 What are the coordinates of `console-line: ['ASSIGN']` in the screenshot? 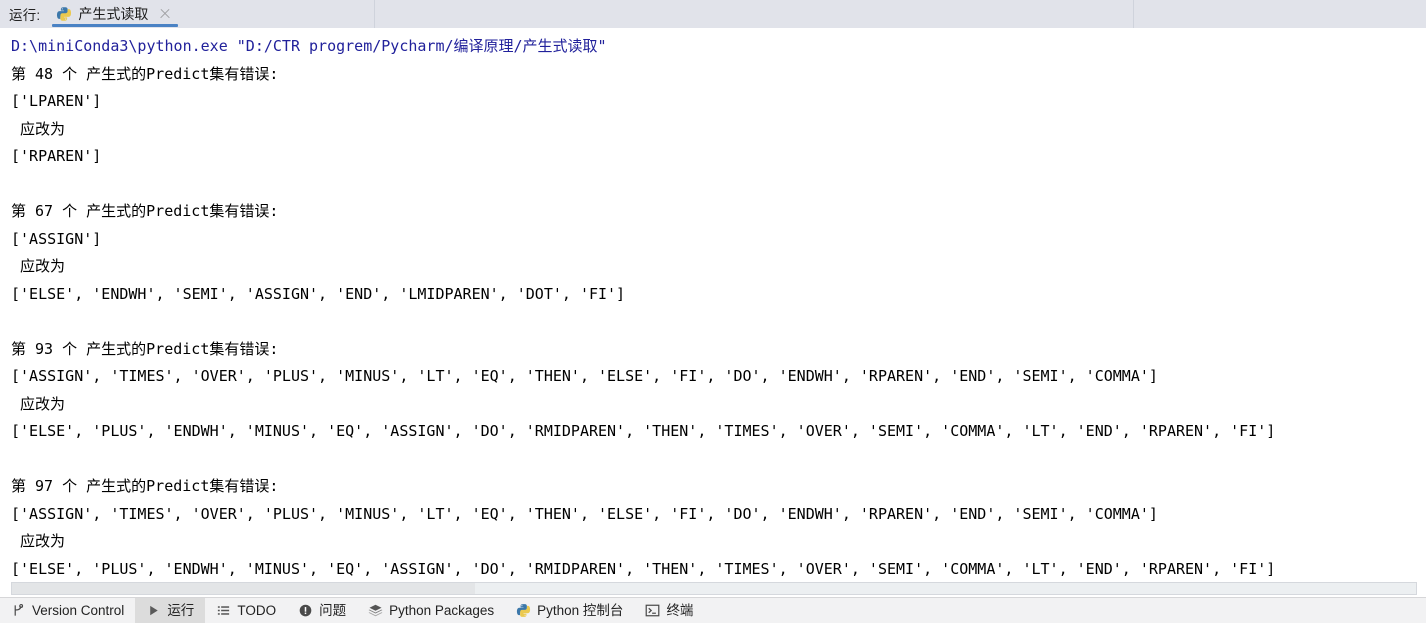 It's located at (56, 238).